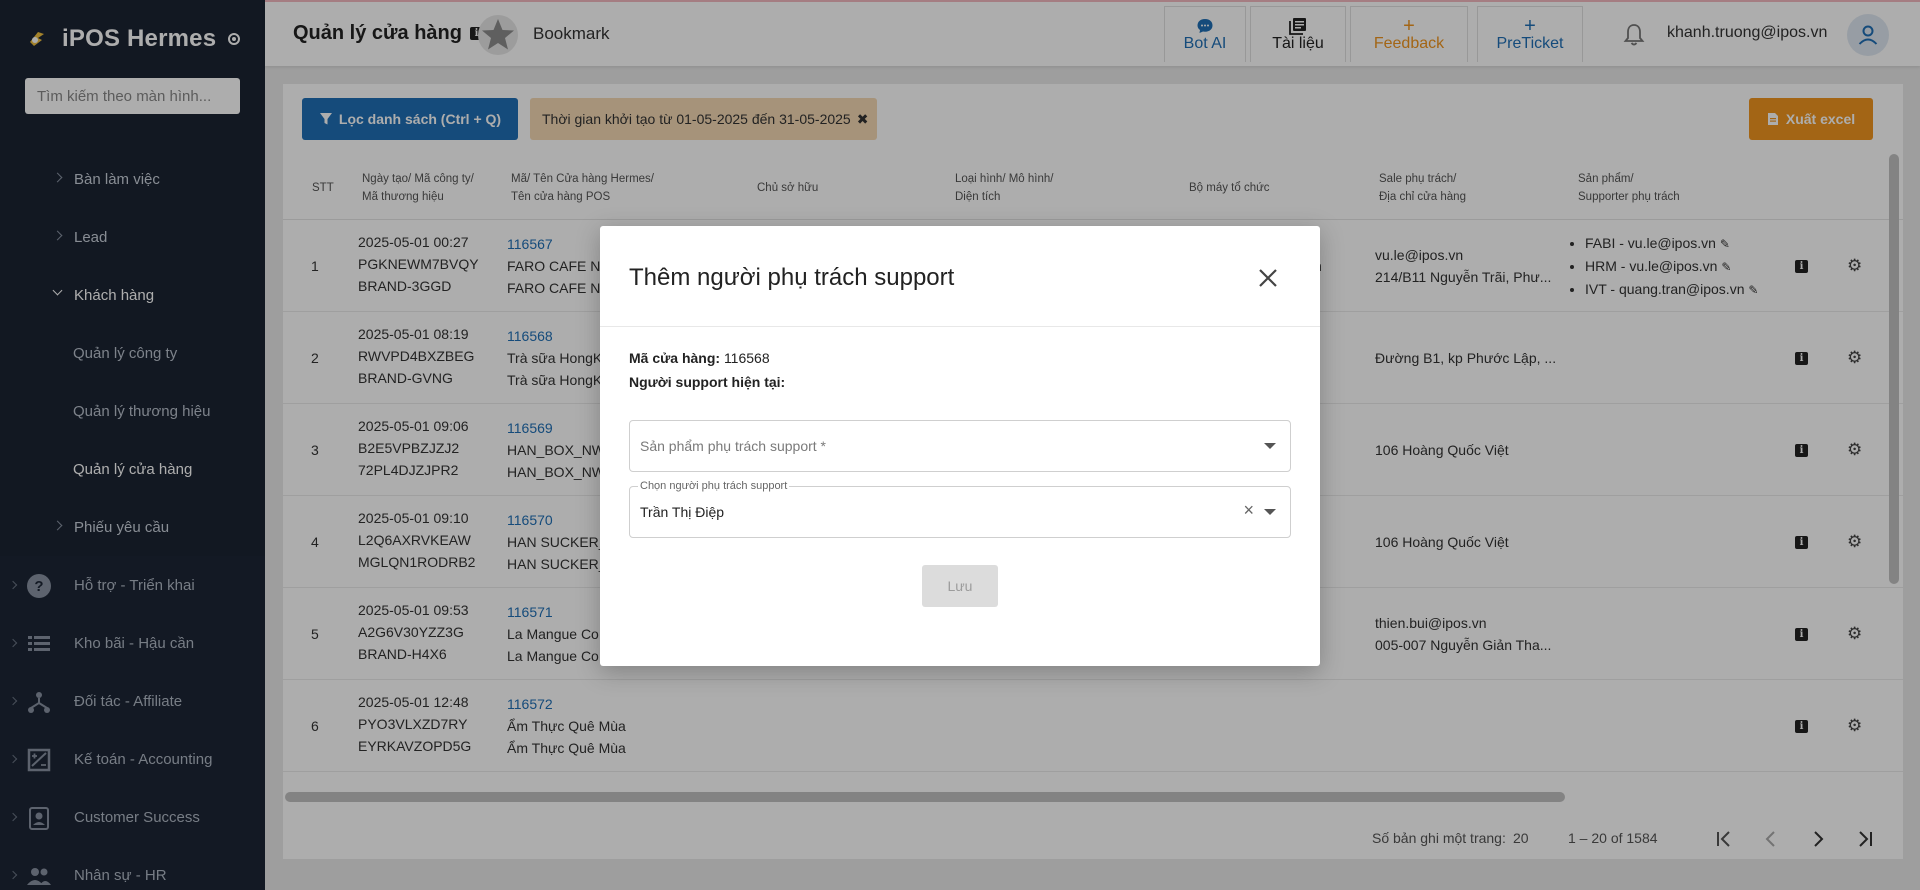  What do you see at coordinates (1248, 510) in the screenshot?
I see `clear-icon: ×` at bounding box center [1248, 510].